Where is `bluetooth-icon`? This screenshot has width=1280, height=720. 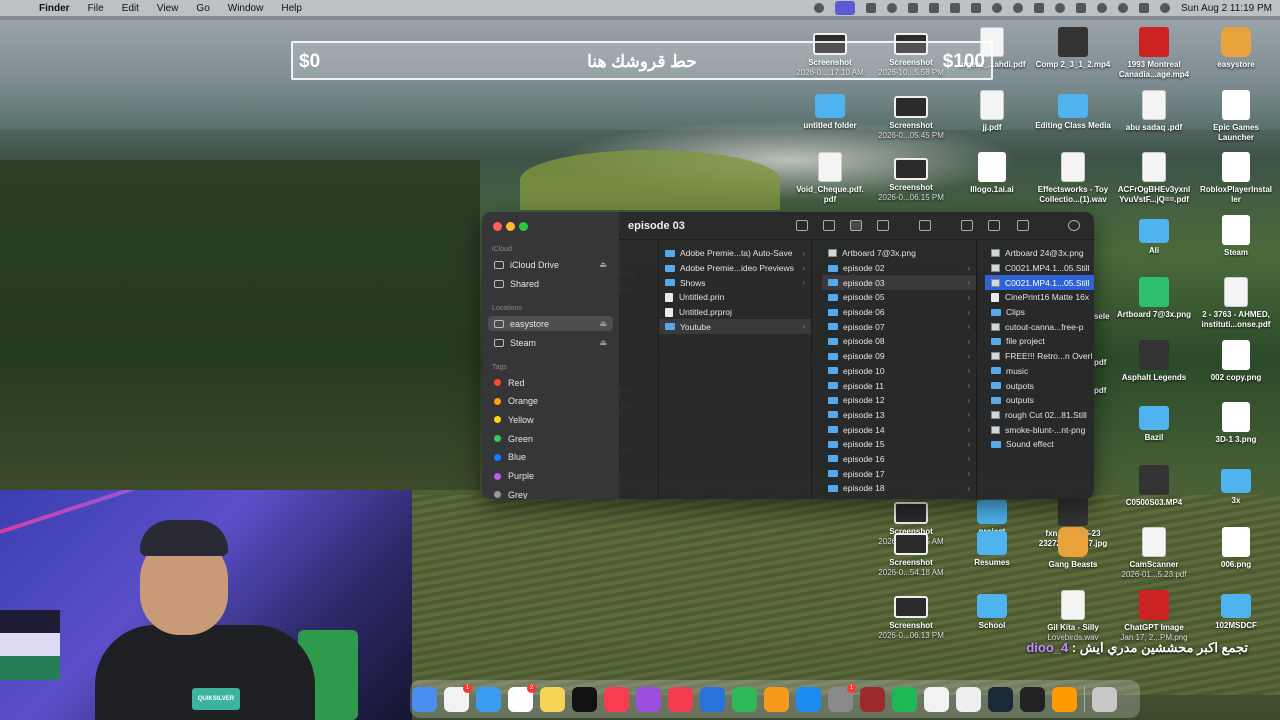
bluetooth-icon is located at coordinates (955, 8).